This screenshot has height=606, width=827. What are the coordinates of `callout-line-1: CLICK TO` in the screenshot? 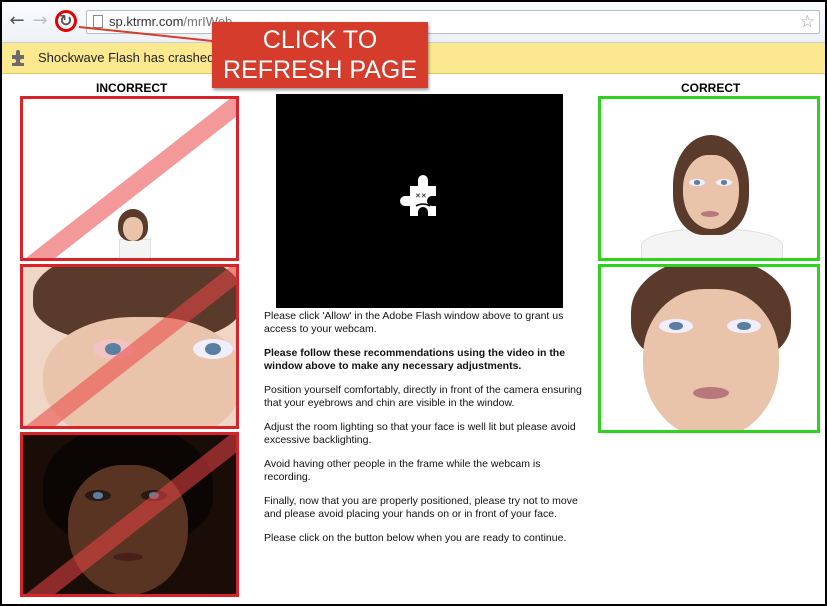 It's located at (320, 40).